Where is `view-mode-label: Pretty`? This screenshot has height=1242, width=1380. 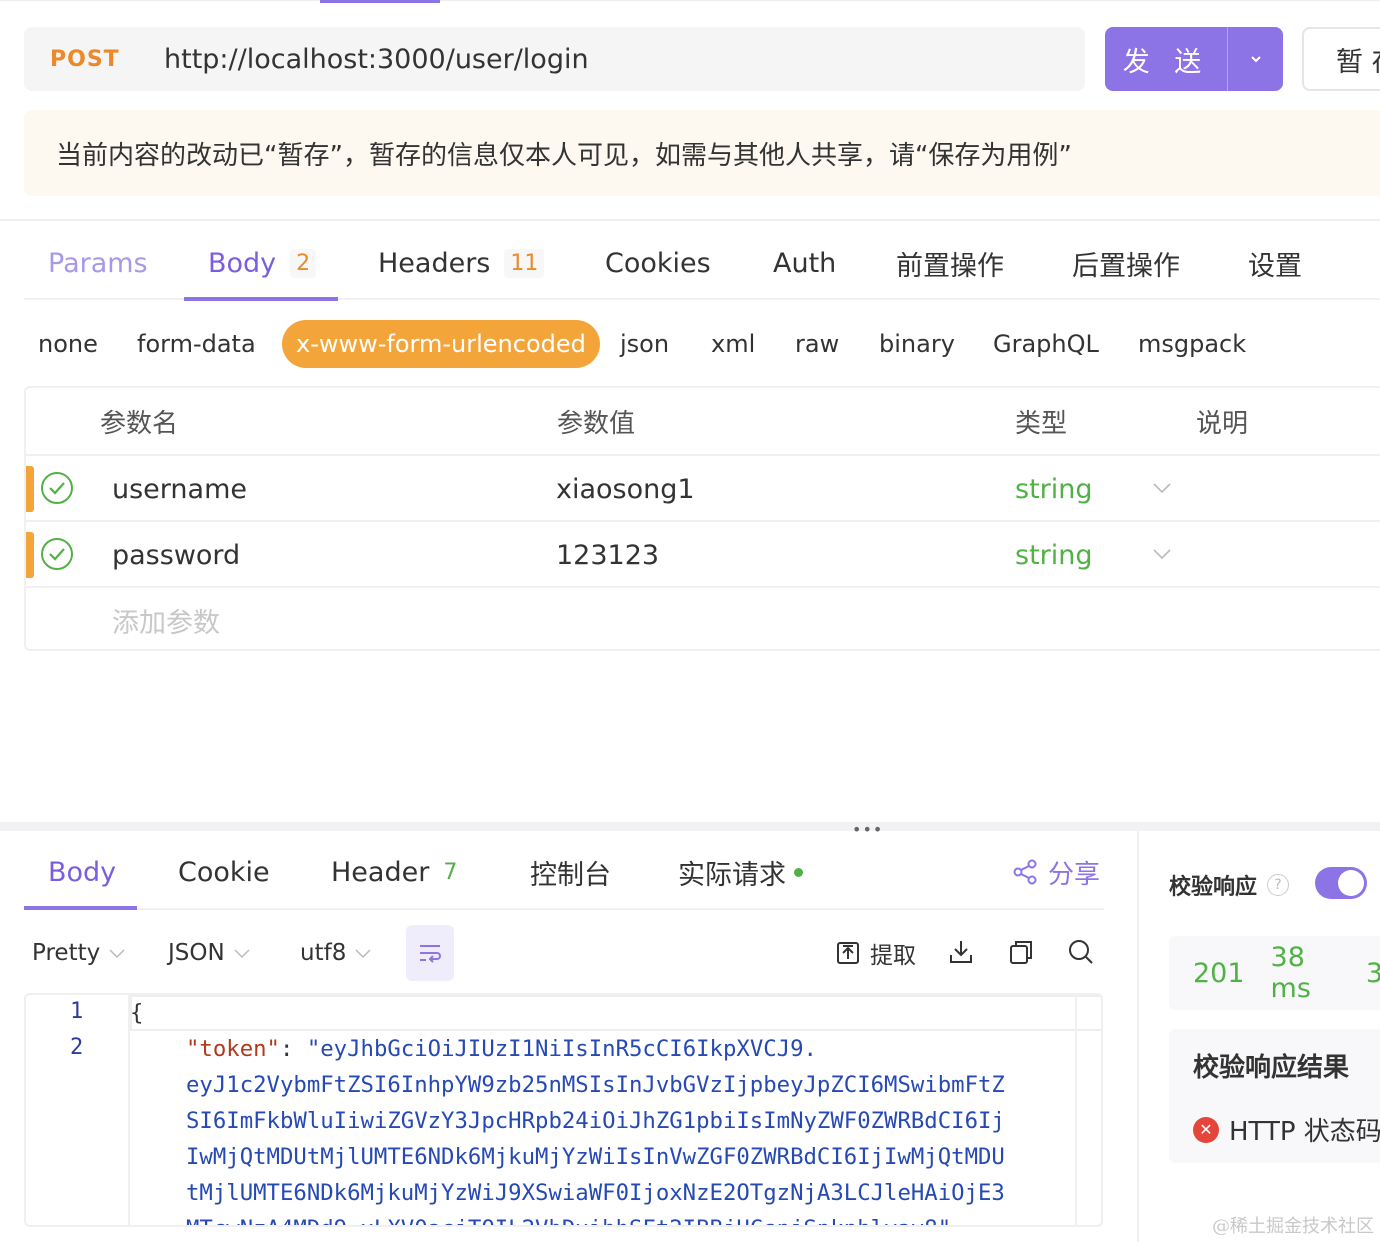
view-mode-label: Pretty is located at coordinates (66, 953).